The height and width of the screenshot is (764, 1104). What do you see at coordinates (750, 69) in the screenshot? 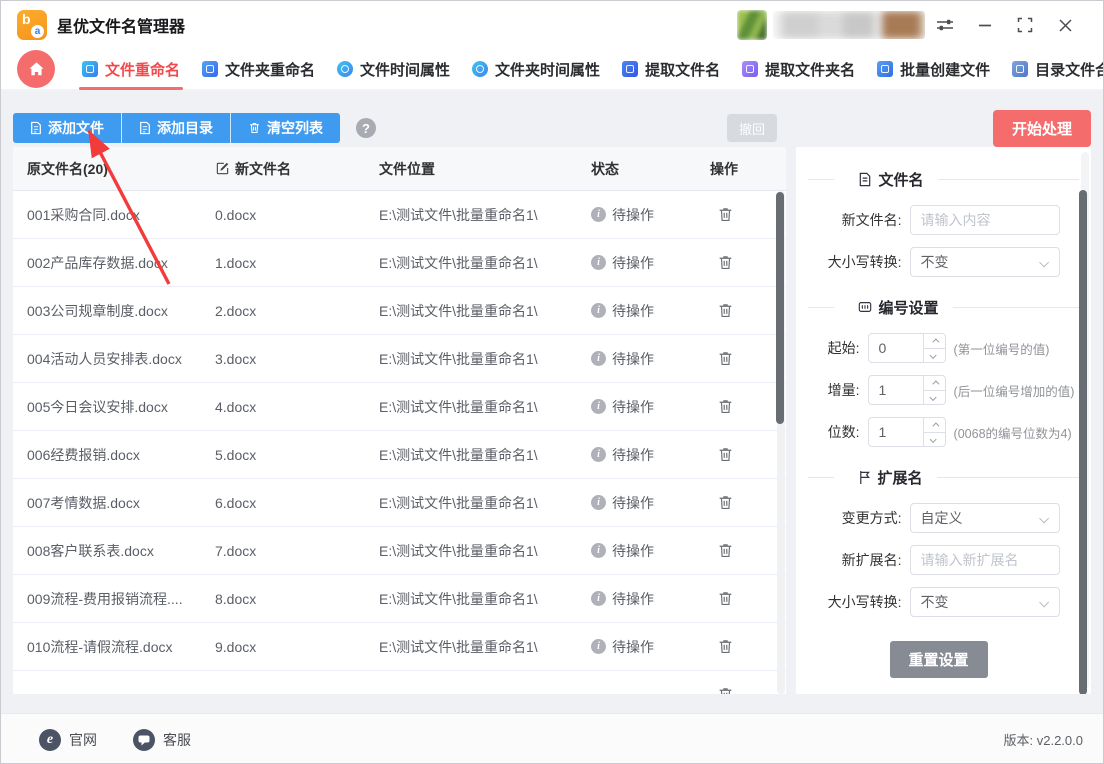
I see `extract-foldername-icon` at bounding box center [750, 69].